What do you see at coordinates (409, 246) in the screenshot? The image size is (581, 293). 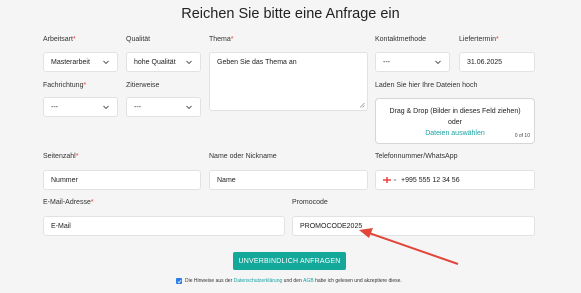 I see `annotation-arrow-icon` at bounding box center [409, 246].